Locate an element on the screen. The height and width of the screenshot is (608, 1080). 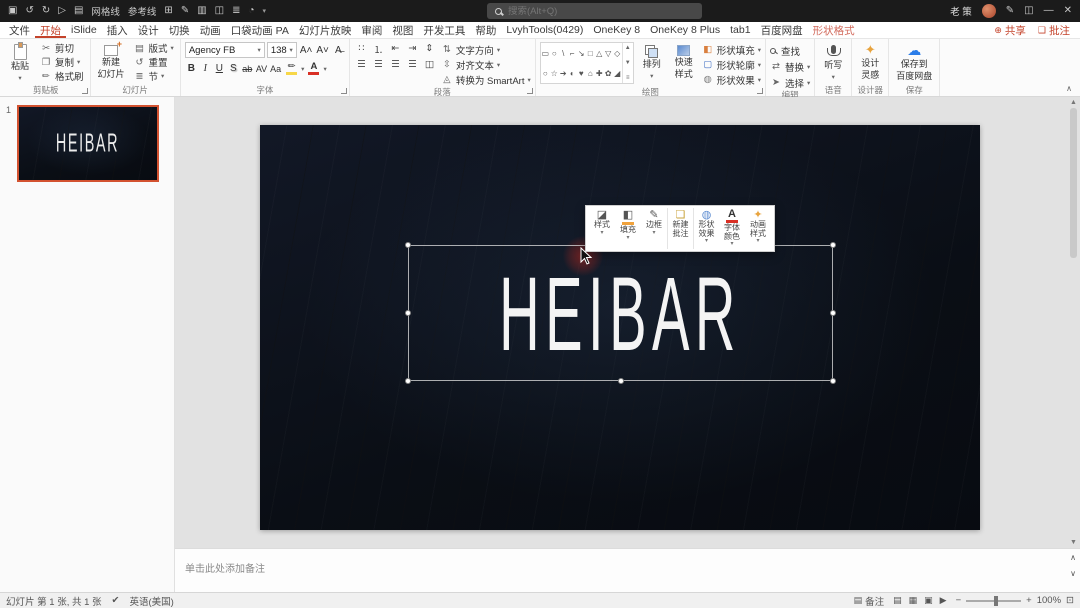
ink-icon: ✎ is located at coordinates (1010, 11).